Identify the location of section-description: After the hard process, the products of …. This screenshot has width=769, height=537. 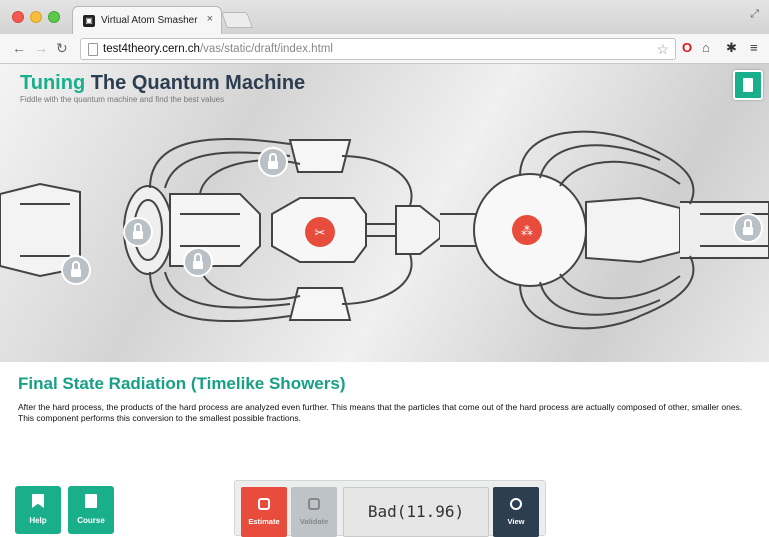
(380, 412).